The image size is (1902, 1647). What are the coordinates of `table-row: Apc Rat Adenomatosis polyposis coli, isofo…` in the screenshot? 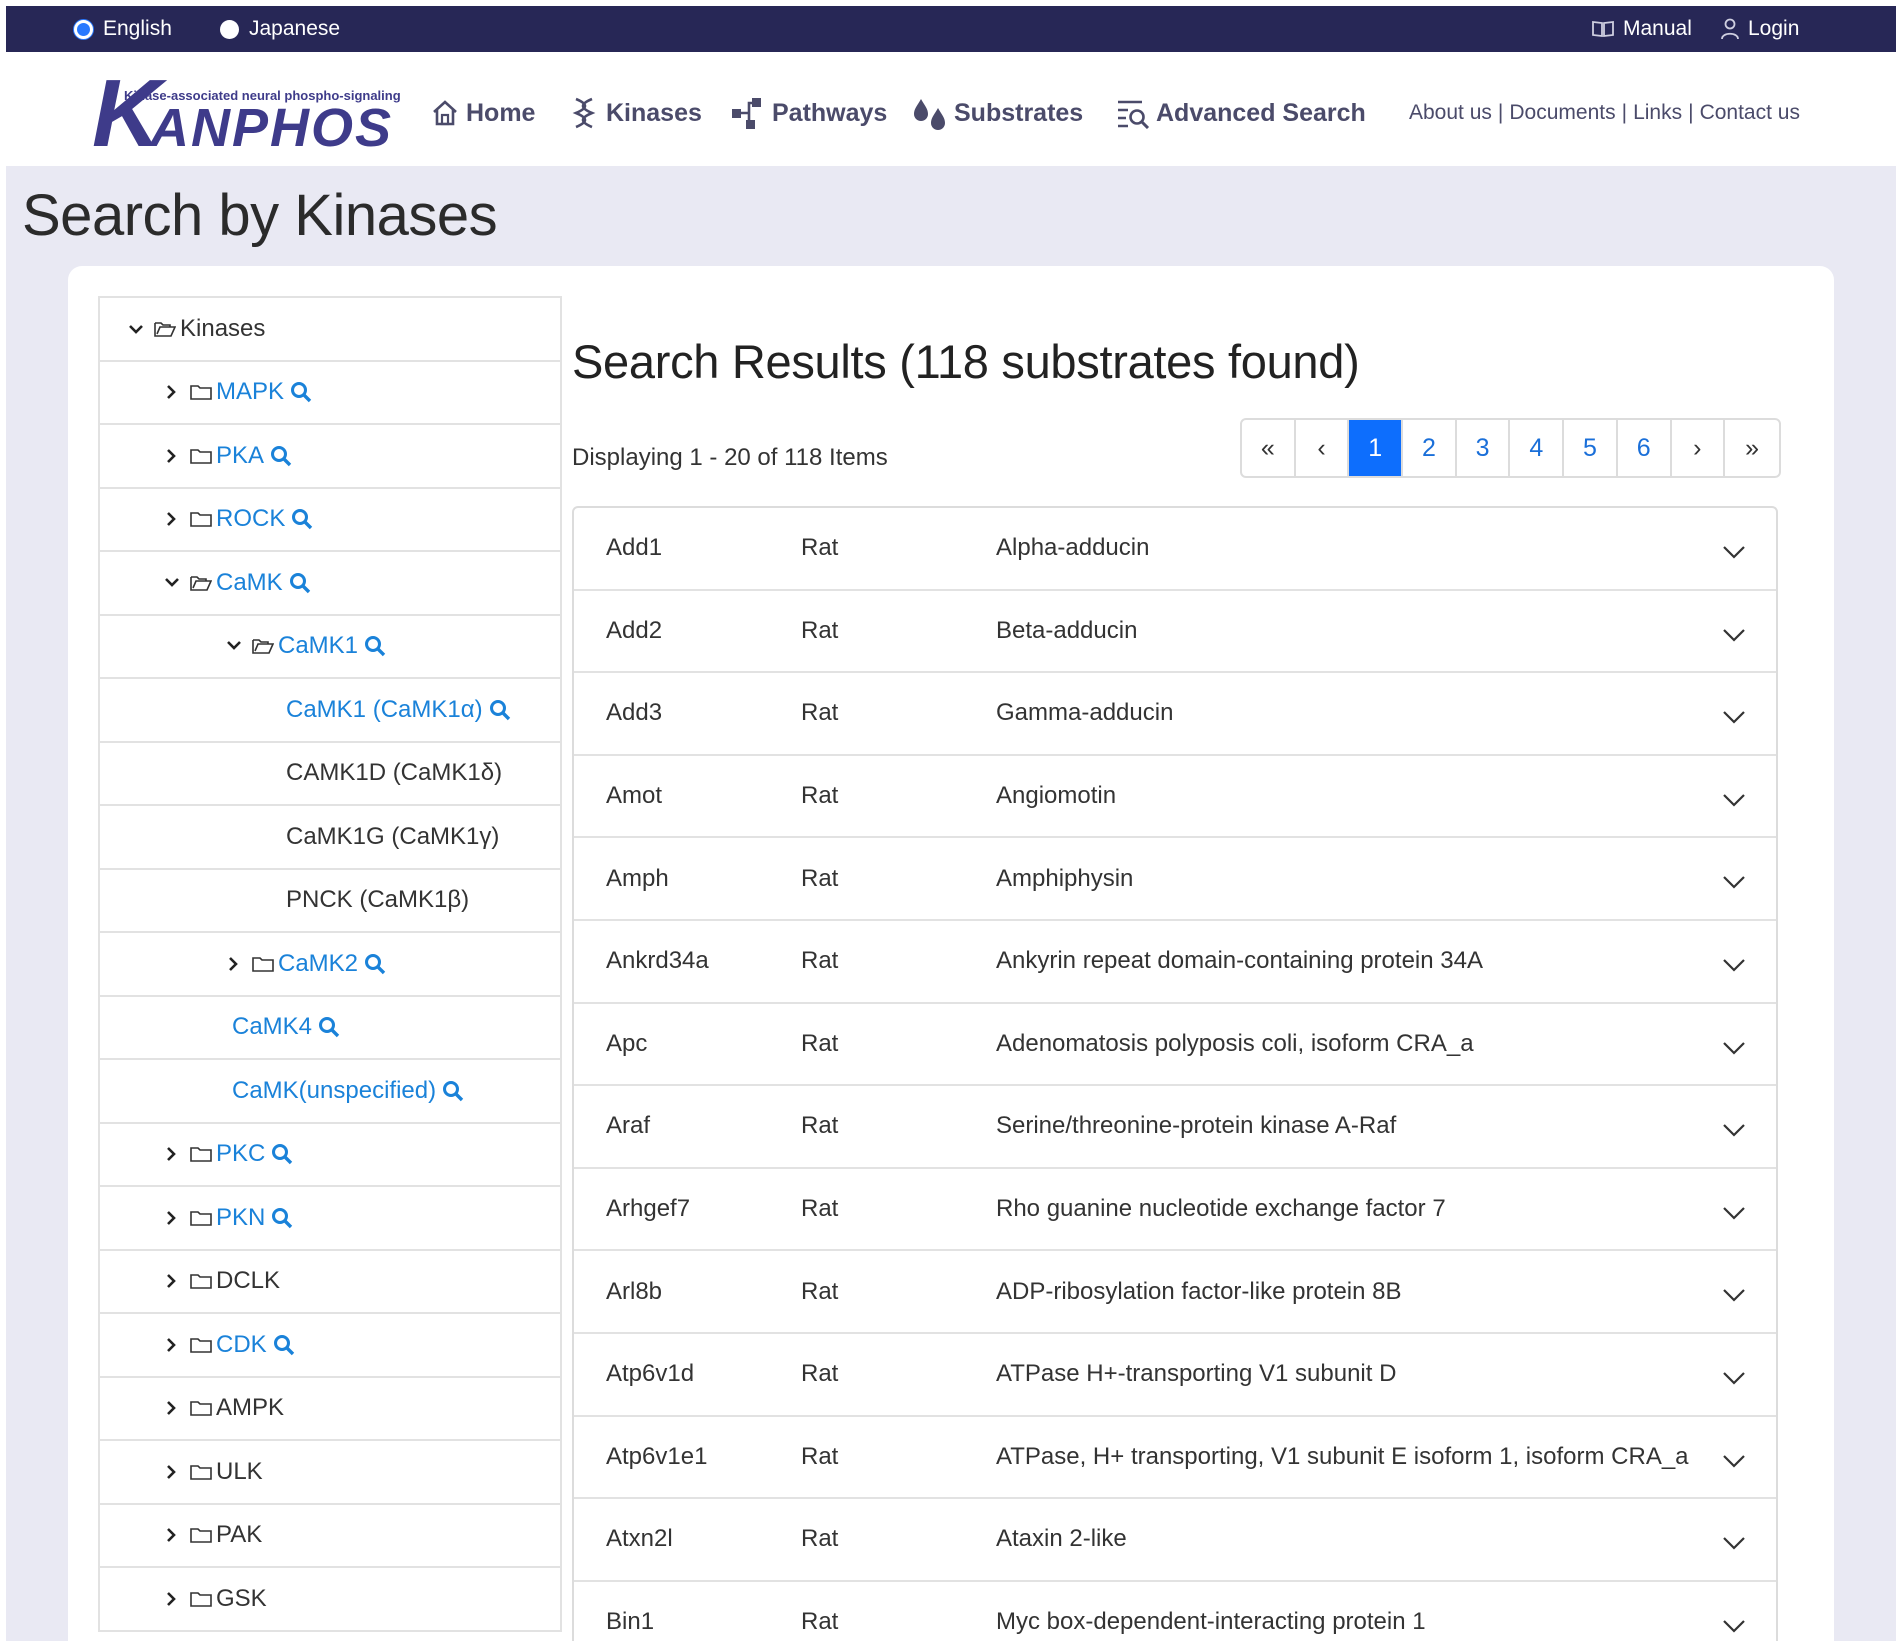 It's located at (1175, 1045).